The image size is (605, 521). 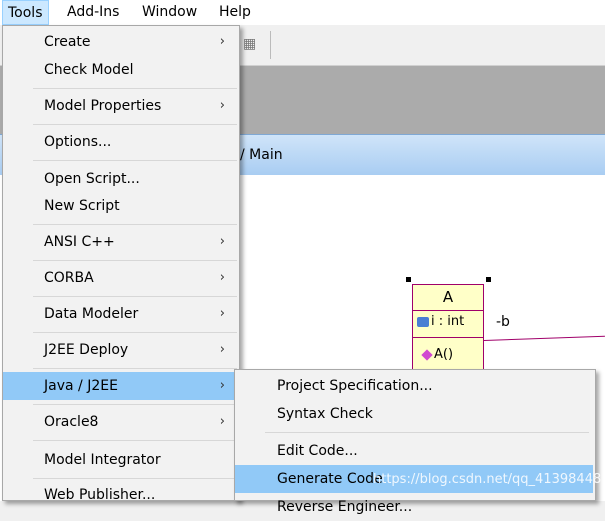 What do you see at coordinates (69, 278) in the screenshot?
I see `menu-item-label: CORBA` at bounding box center [69, 278].